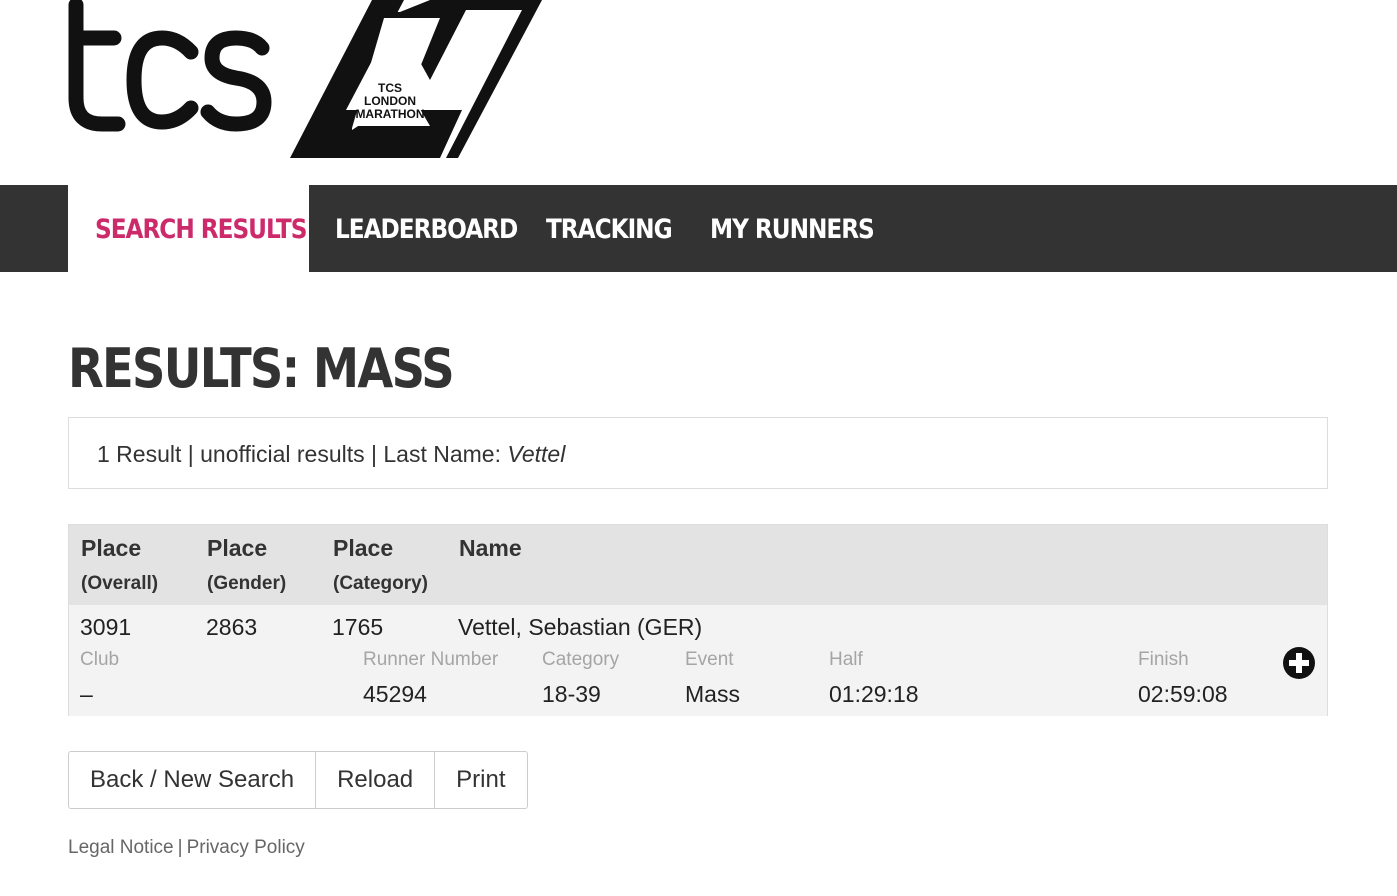 The height and width of the screenshot is (896, 1397). I want to click on value-runner-number: 45294, so click(395, 694).